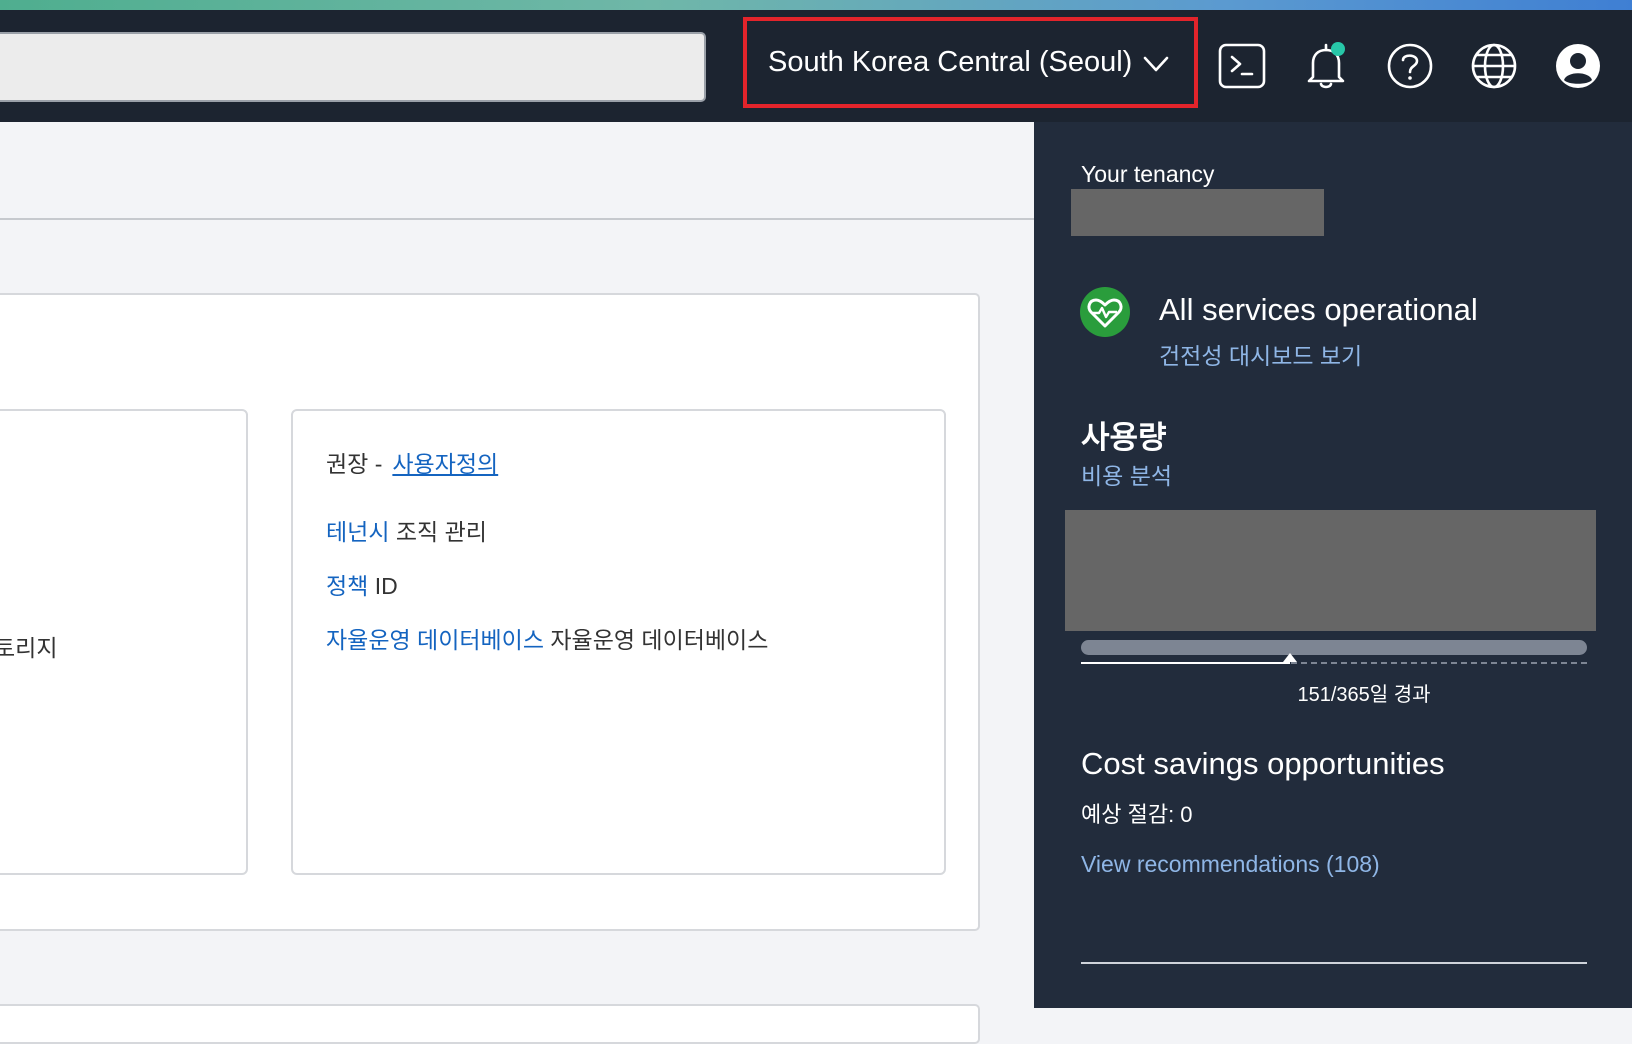 The image size is (1632, 1044). Describe the element at coordinates (435, 640) in the screenshot. I see `autonomous-db-link: 자율운영 데이터베이스` at that location.